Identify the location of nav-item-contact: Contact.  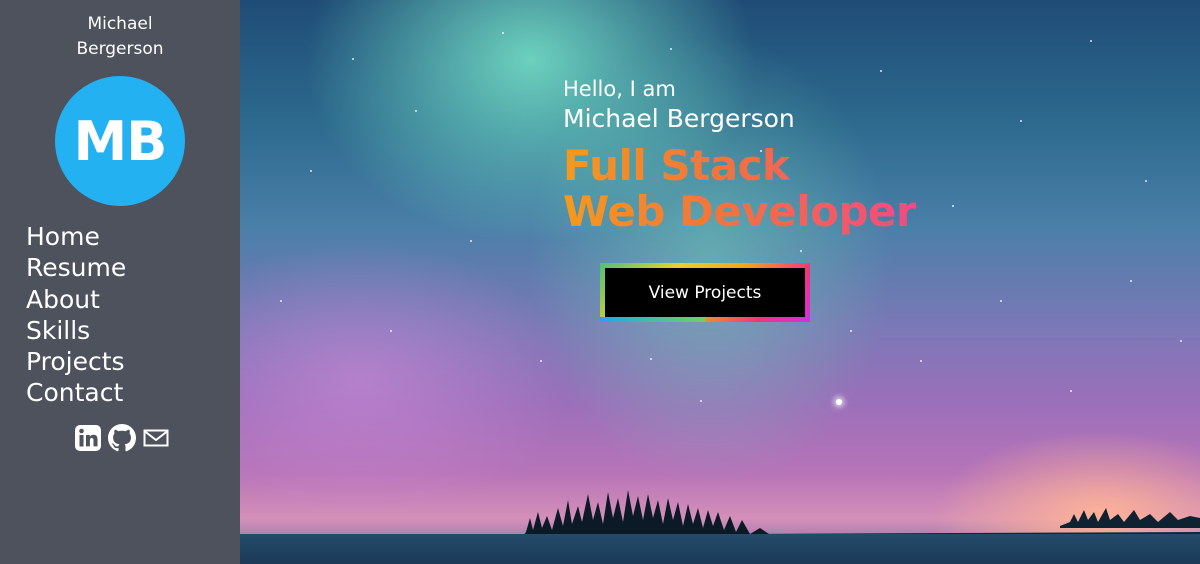
(76, 392).